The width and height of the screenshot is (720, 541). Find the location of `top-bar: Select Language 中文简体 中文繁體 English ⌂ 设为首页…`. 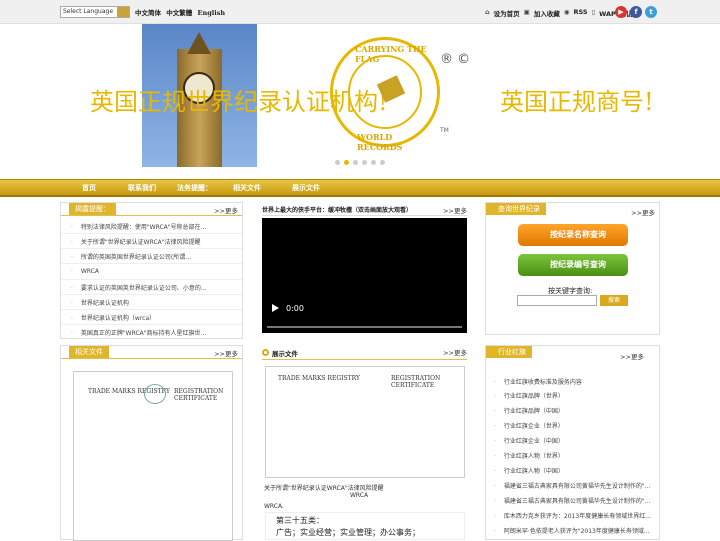

top-bar: Select Language 中文简体 中文繁體 English ⌂ 设为首页… is located at coordinates (360, 12).